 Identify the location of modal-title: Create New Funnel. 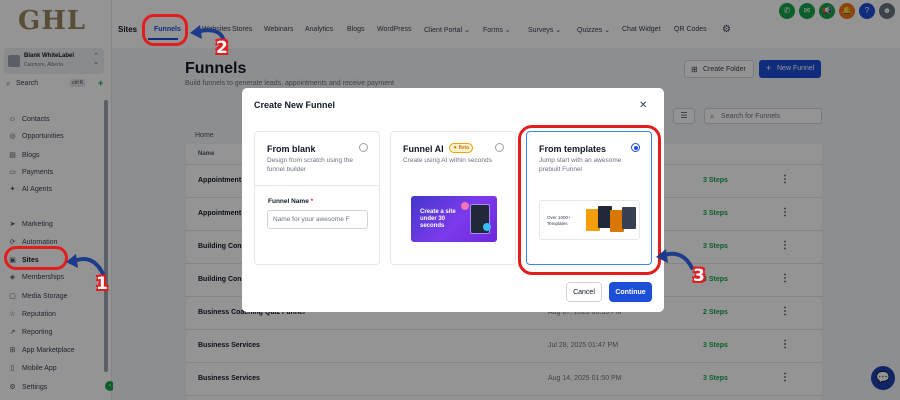
(295, 105).